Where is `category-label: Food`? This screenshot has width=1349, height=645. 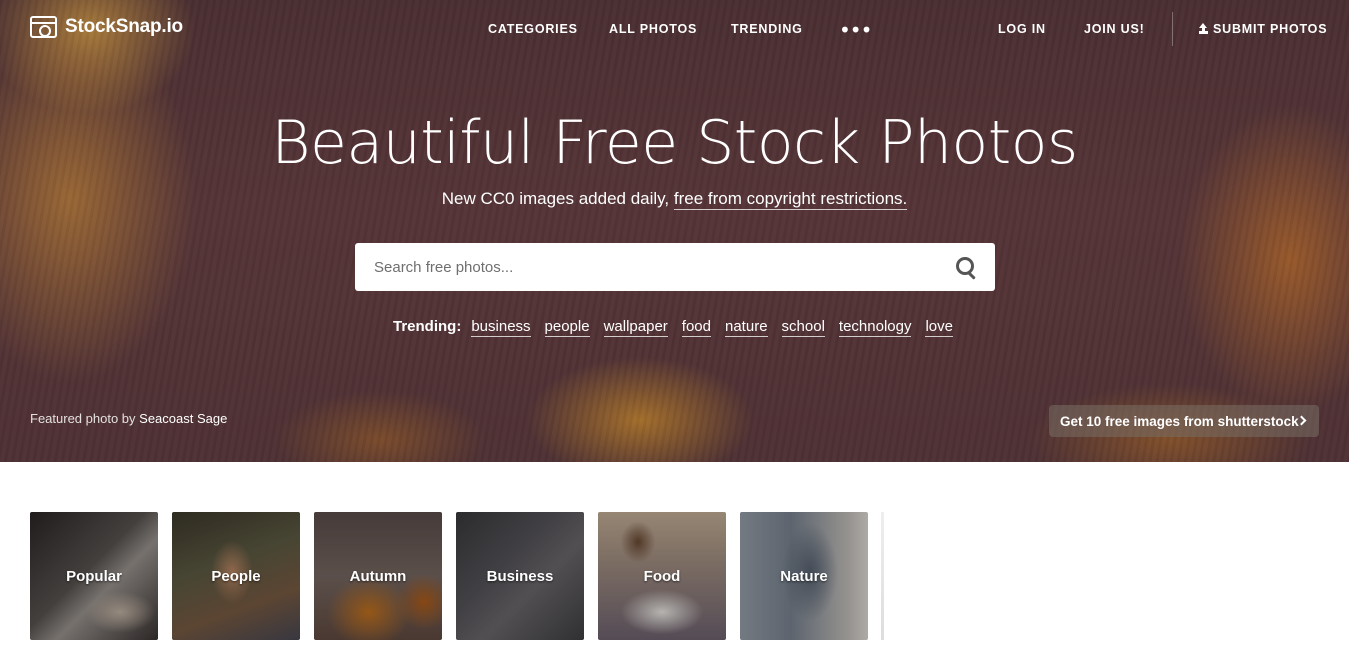 category-label: Food is located at coordinates (662, 576).